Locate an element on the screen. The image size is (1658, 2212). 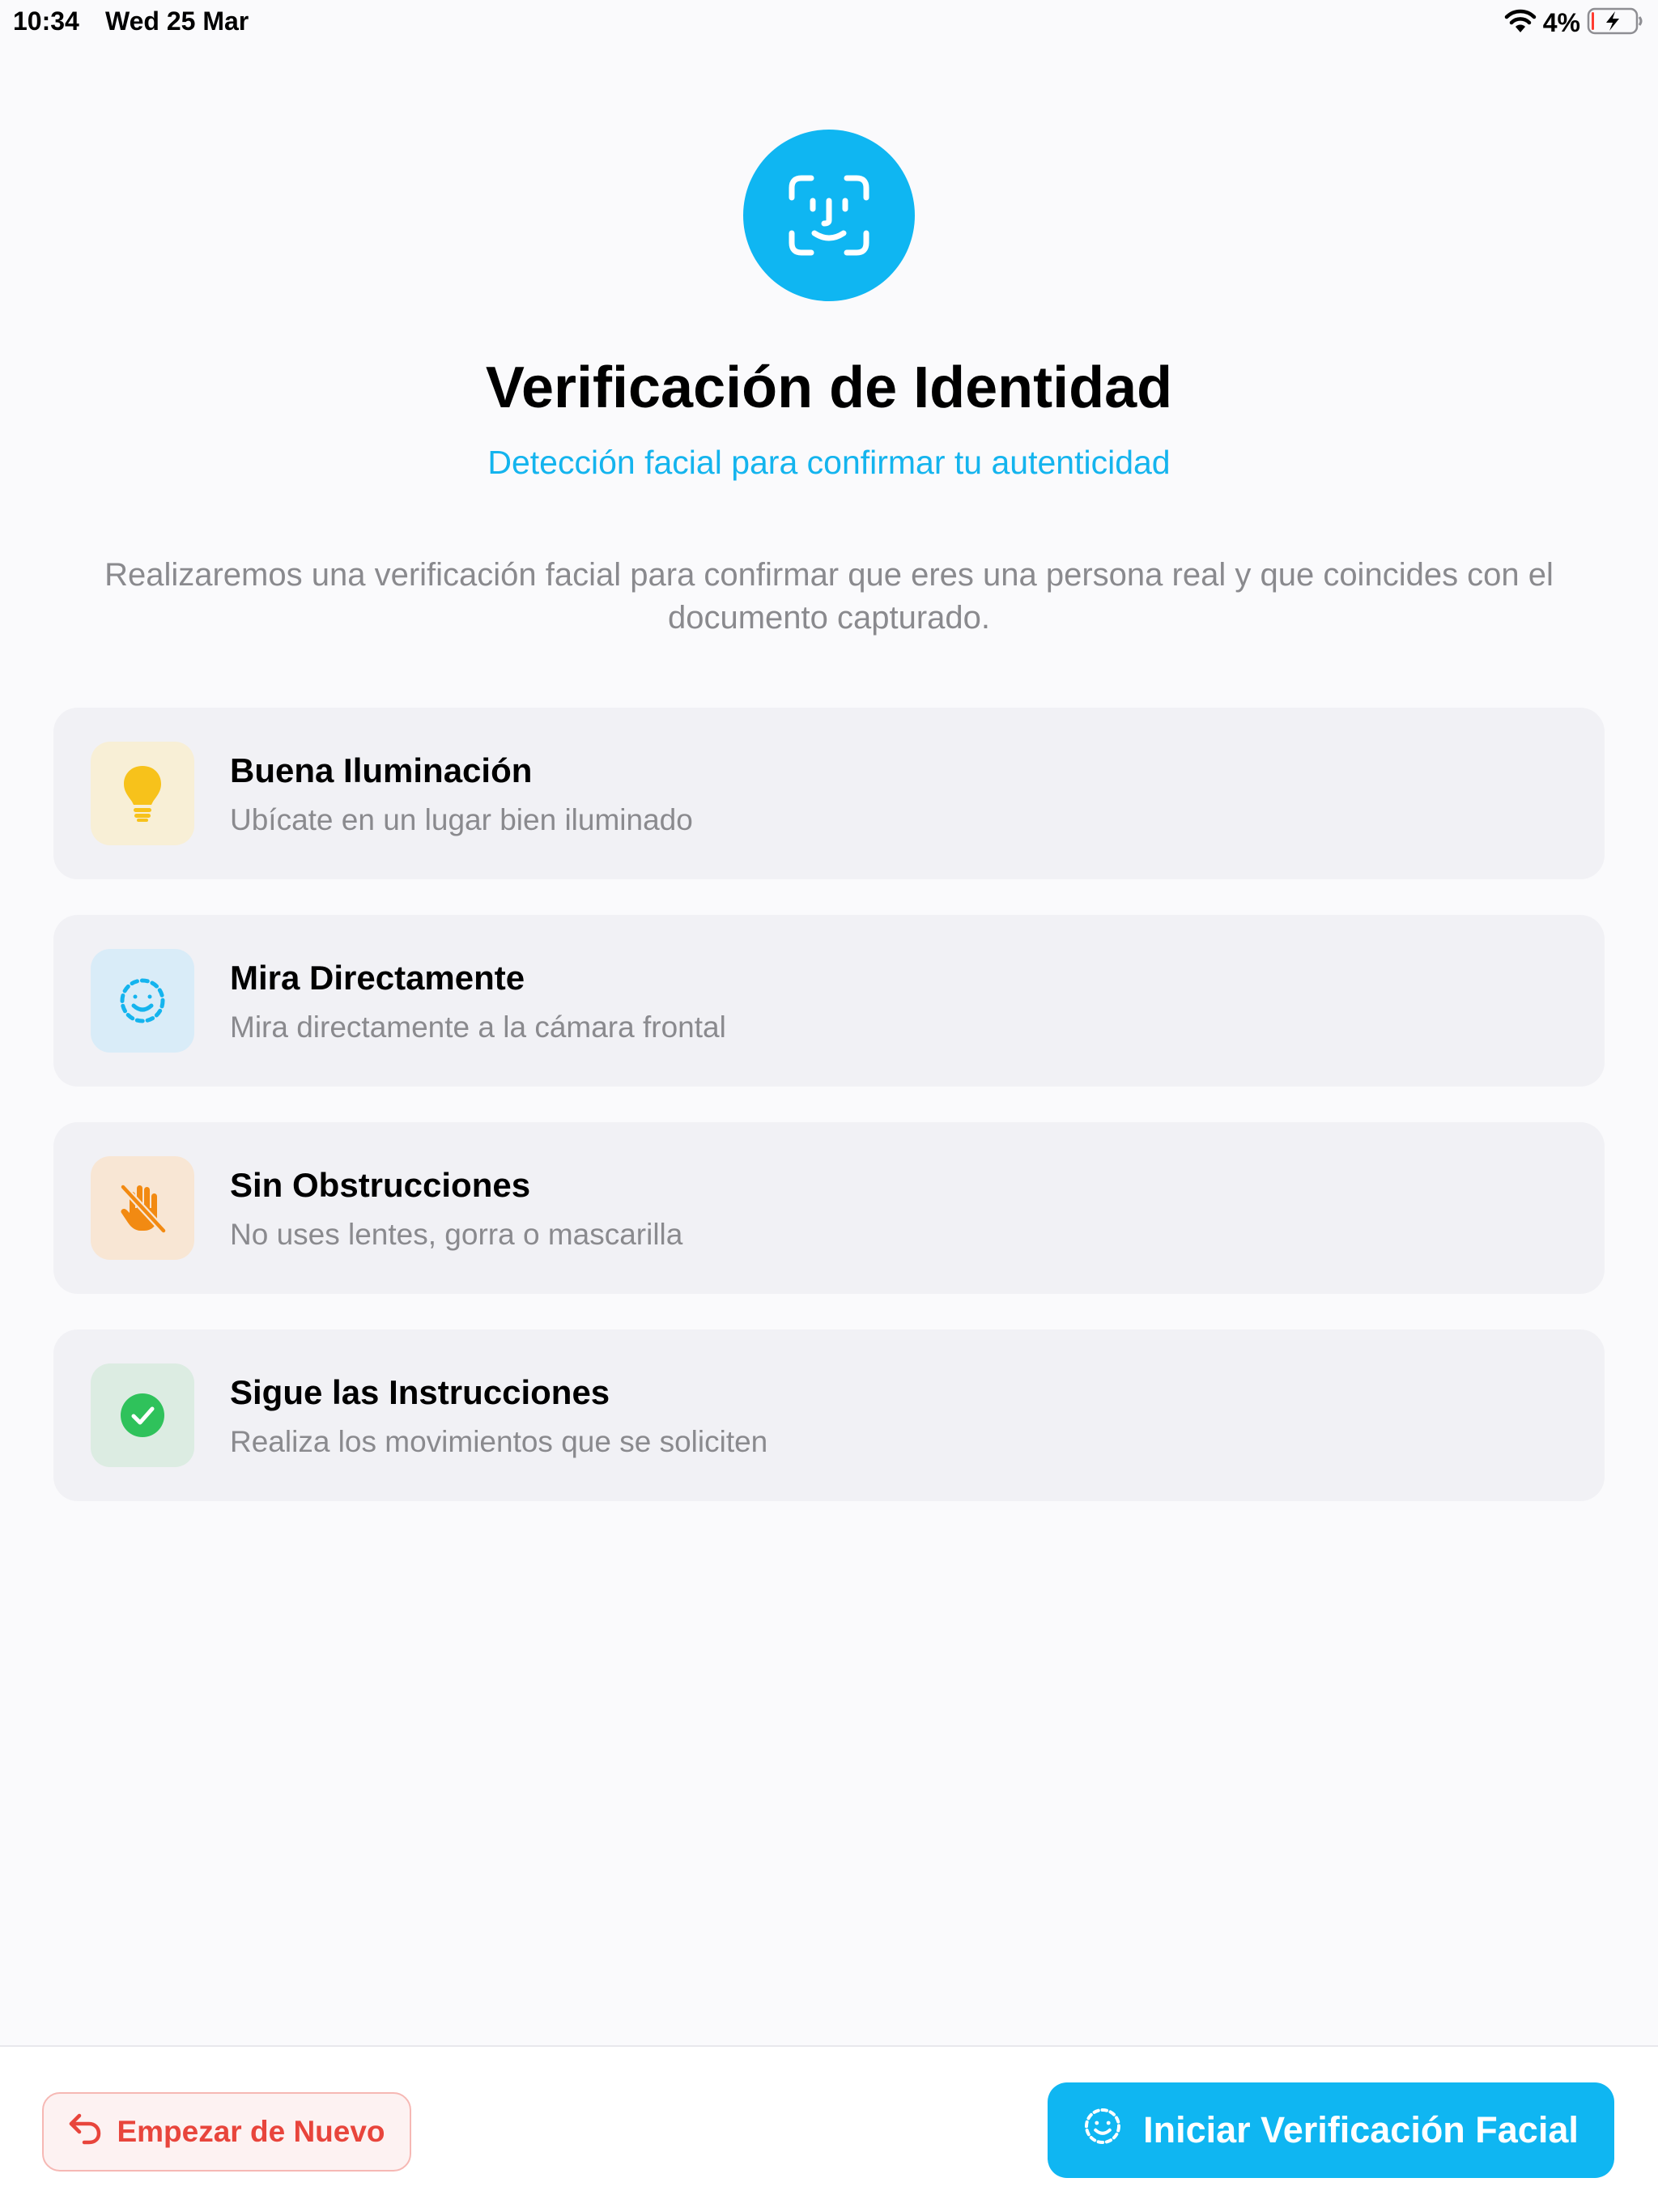
tip-title: Buena Iluminación is located at coordinates (381, 770).